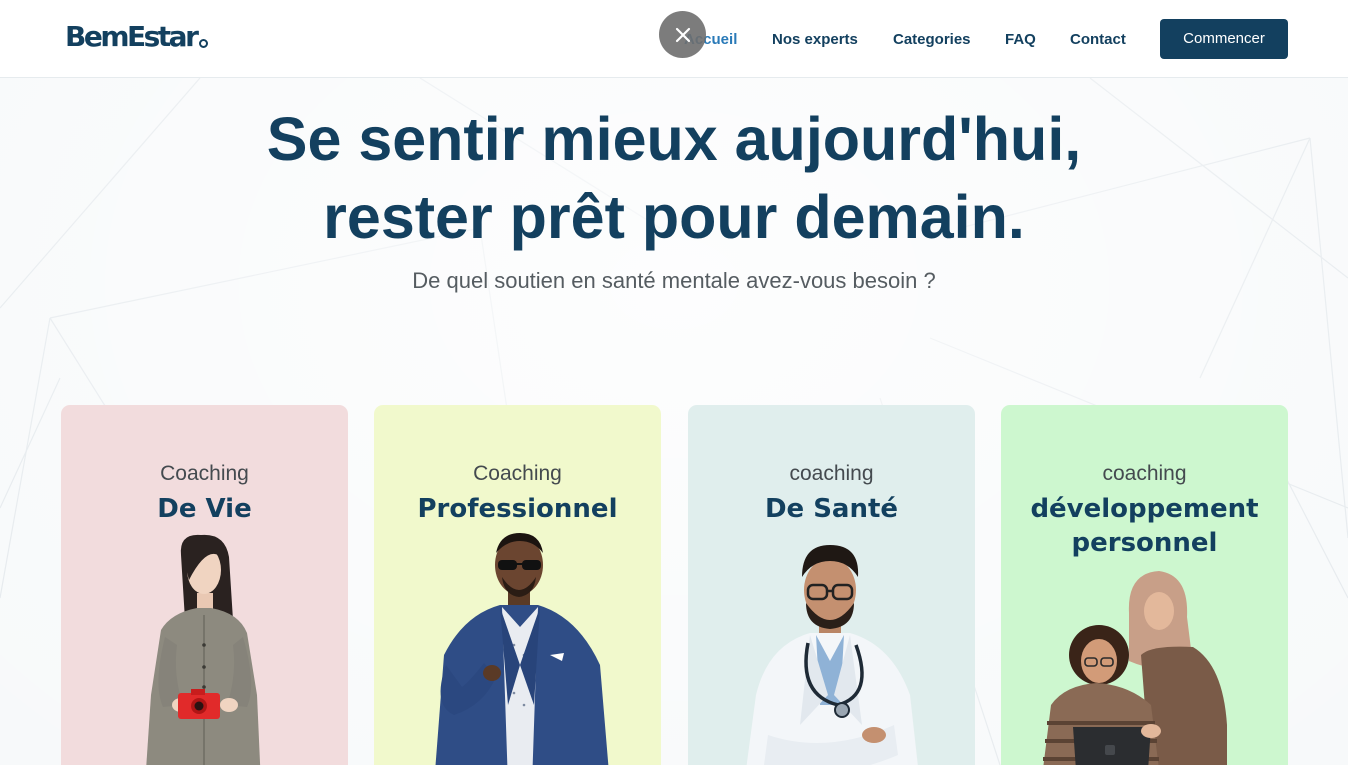 This screenshot has height=765, width=1348. Describe the element at coordinates (1224, 39) in the screenshot. I see `commencer-button: Commencer` at that location.